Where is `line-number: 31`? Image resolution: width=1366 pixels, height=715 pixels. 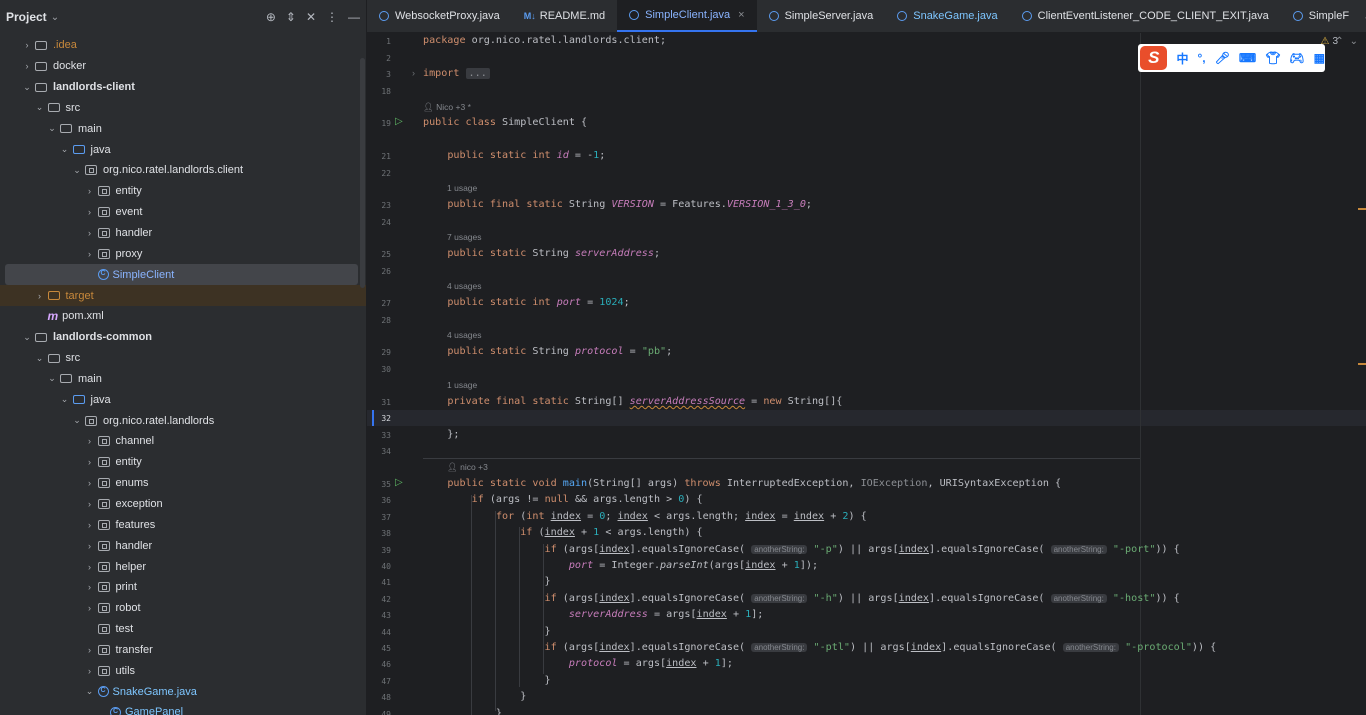 line-number: 31 is located at coordinates (379, 402).